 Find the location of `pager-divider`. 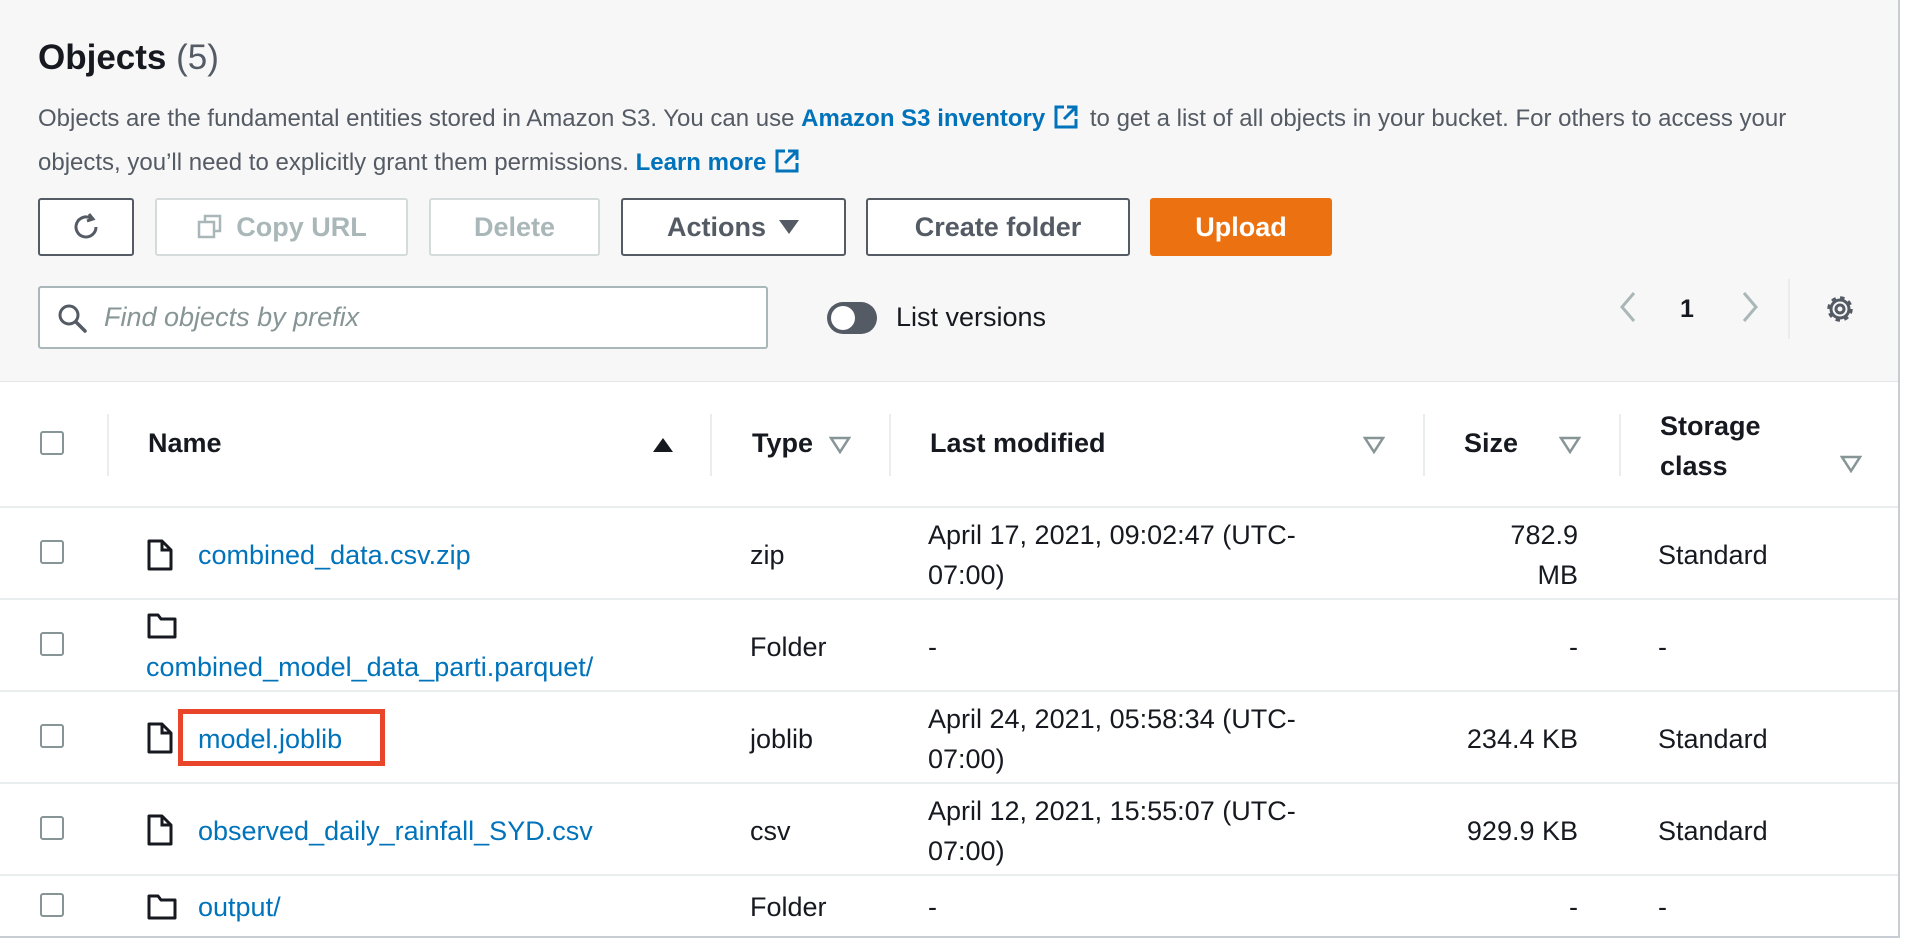

pager-divider is located at coordinates (1789, 309).